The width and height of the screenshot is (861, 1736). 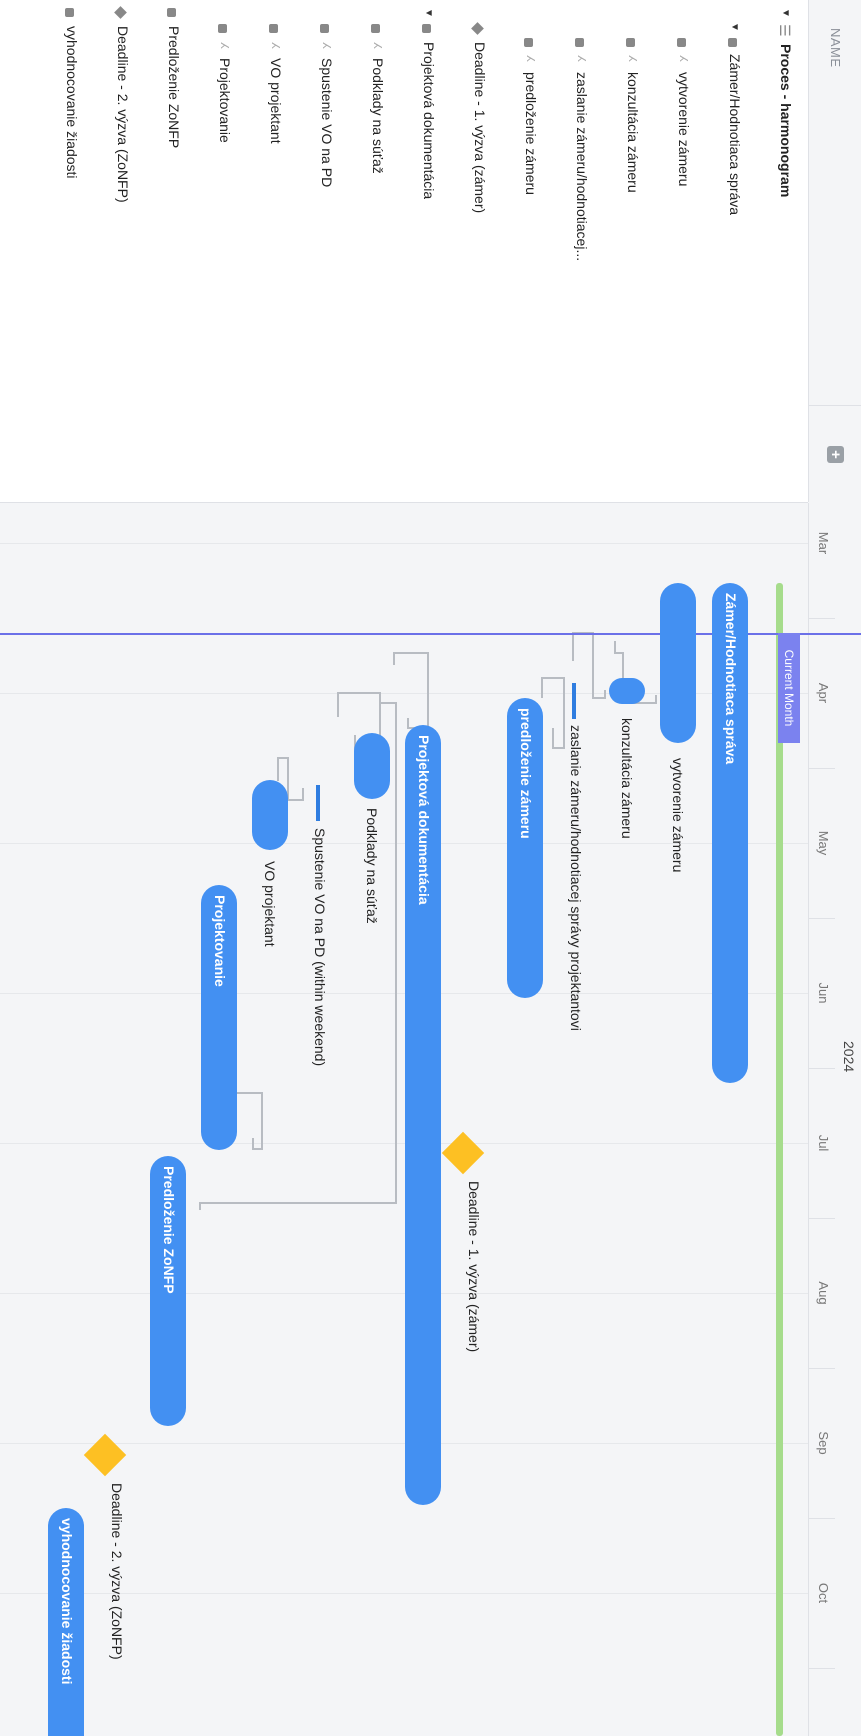 I want to click on month-jun: Jun, so click(x=823, y=993).